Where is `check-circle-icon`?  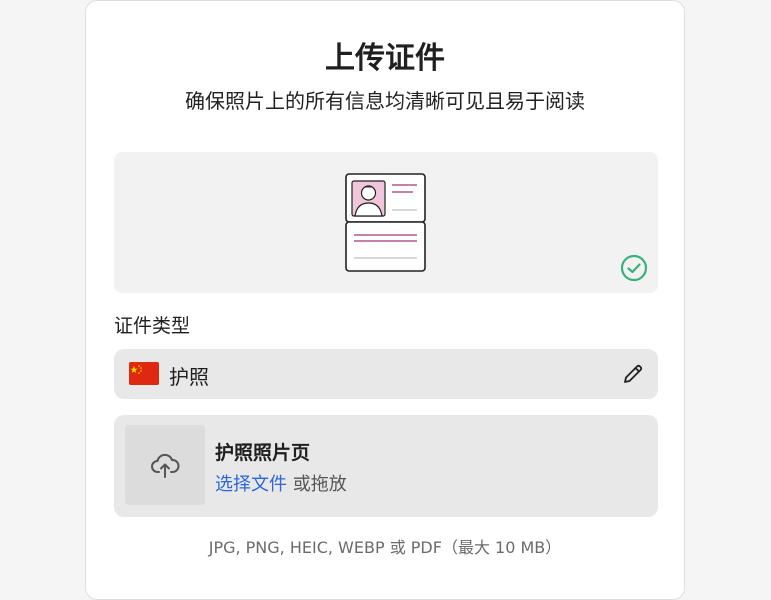
check-circle-icon is located at coordinates (634, 268).